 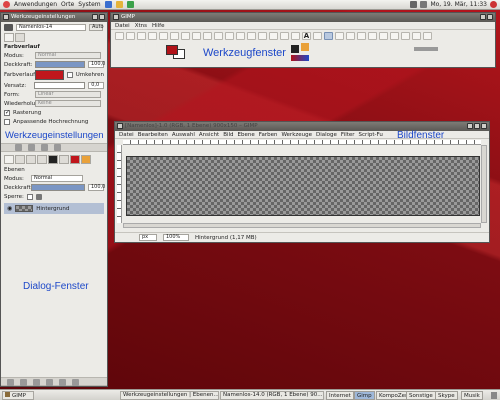 I want to click on scissors-tool-icon, so click(x=174, y=36).